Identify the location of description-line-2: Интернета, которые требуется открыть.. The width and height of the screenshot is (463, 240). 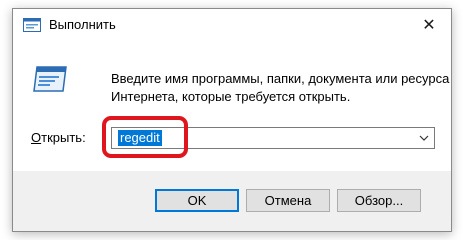
(231, 96).